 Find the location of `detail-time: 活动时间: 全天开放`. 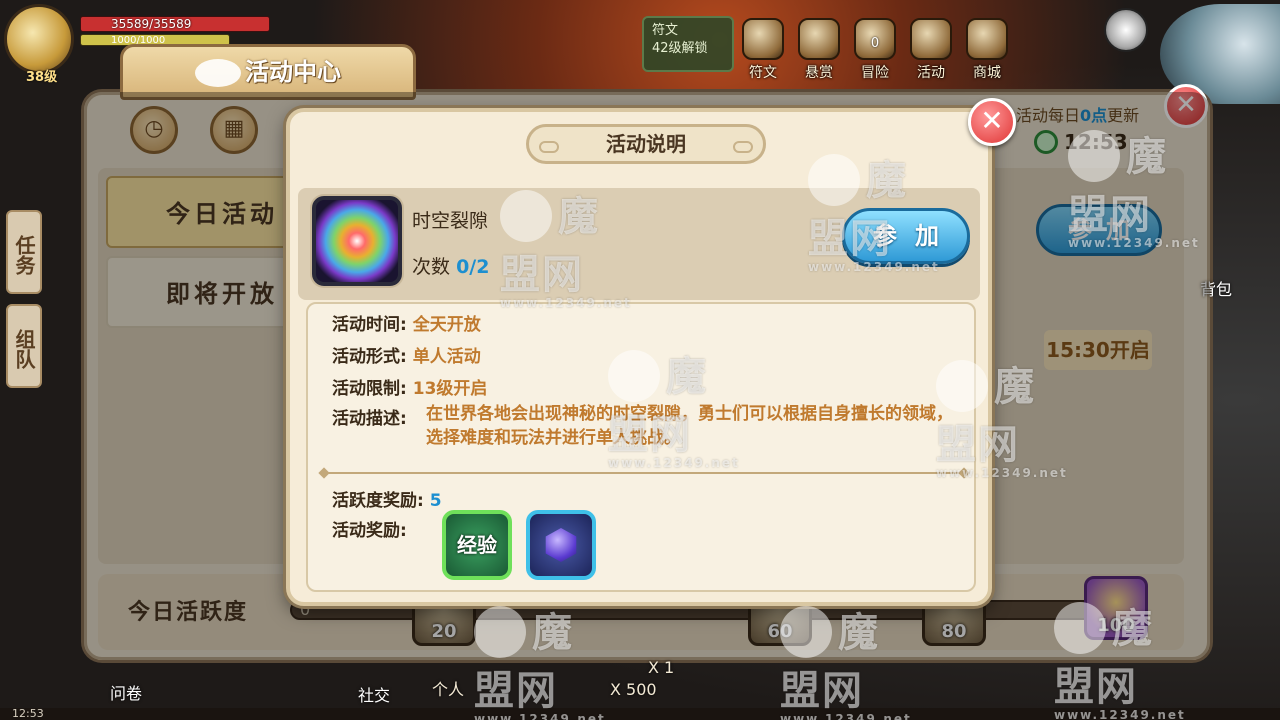

detail-time: 活动时间: 全天开放 is located at coordinates (406, 322).